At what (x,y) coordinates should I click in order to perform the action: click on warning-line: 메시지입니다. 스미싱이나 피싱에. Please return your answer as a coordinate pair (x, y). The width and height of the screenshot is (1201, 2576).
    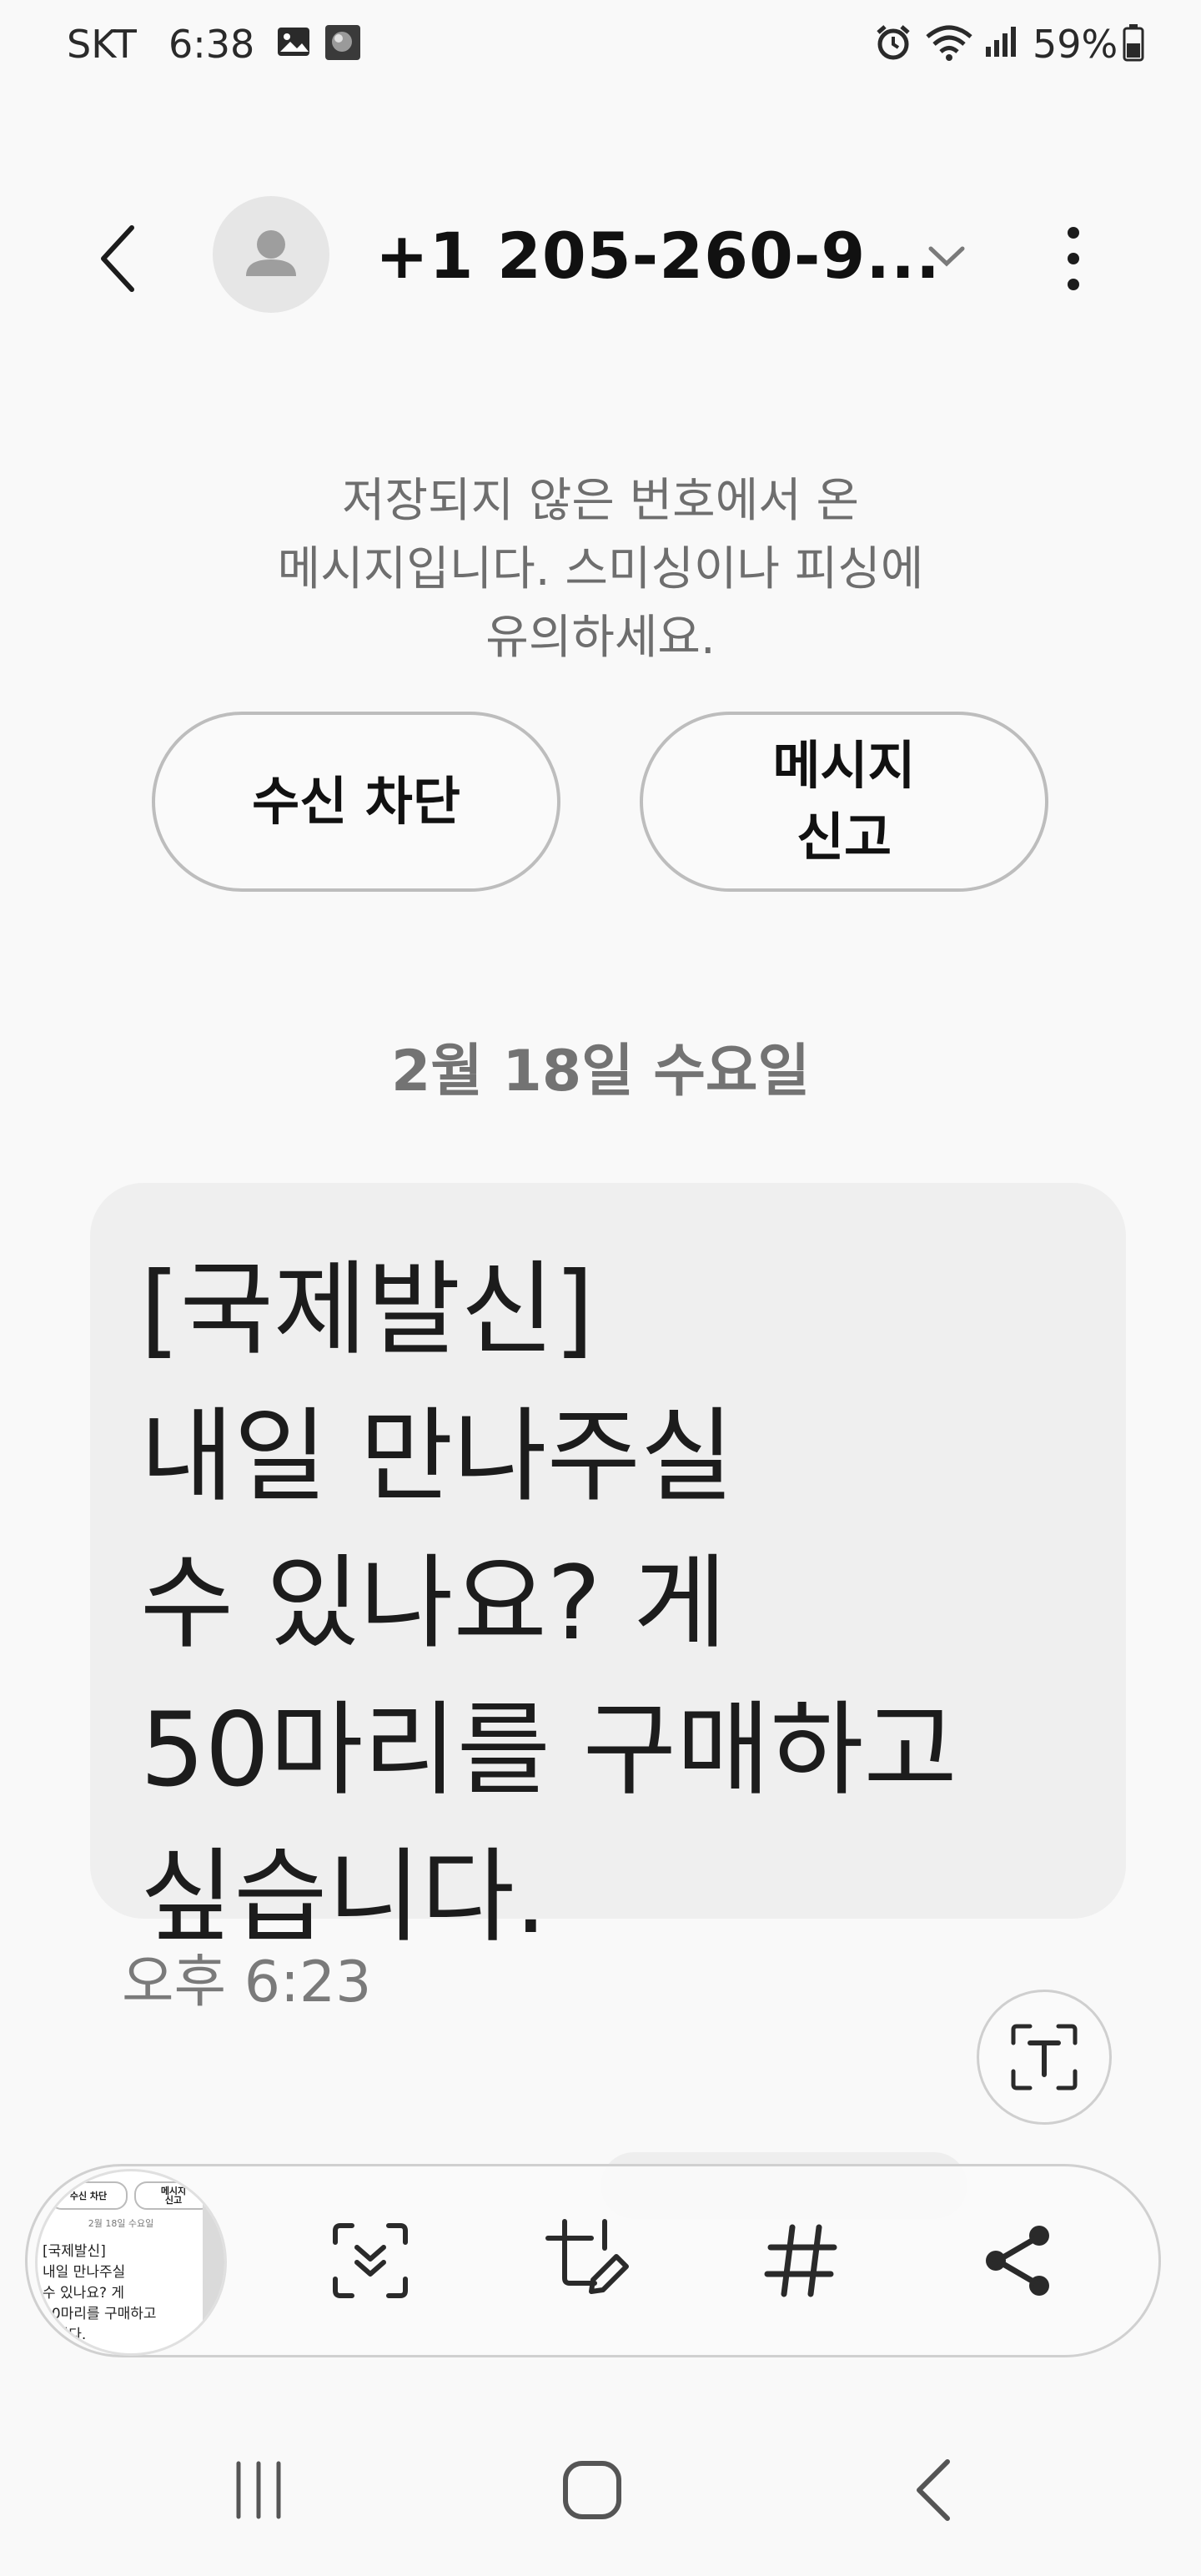
    Looking at the image, I should click on (601, 569).